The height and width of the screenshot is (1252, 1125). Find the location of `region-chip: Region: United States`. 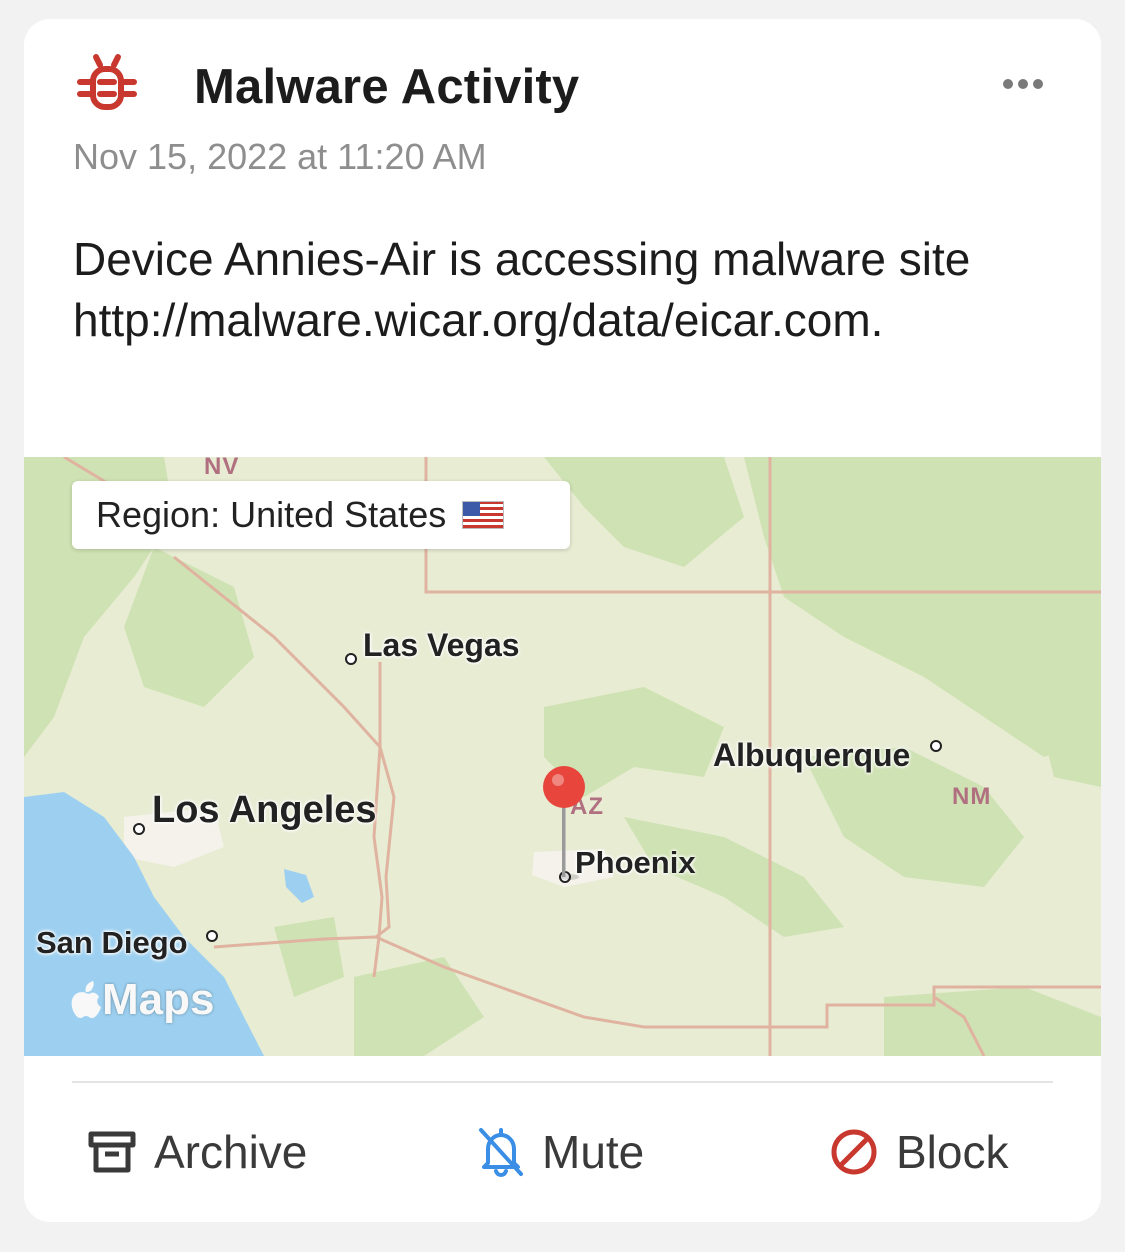

region-chip: Region: United States is located at coordinates (321, 515).